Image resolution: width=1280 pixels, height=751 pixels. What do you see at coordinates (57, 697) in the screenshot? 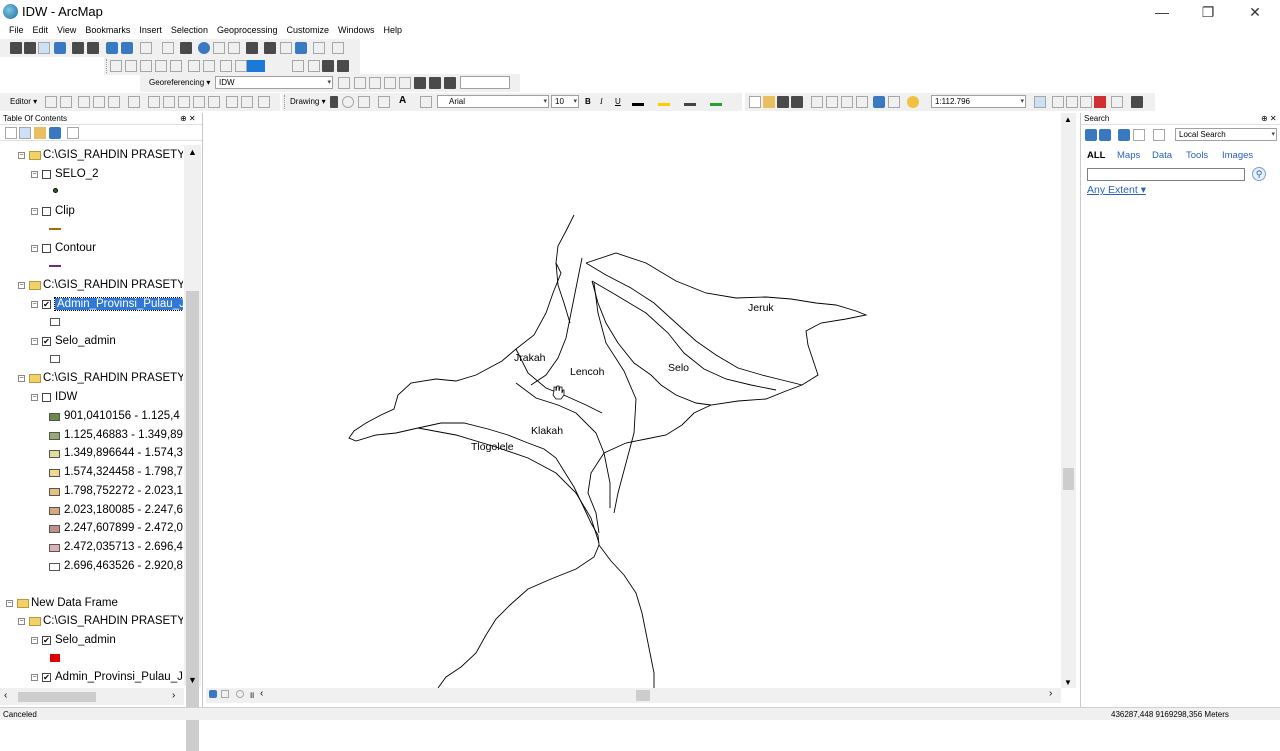
I see `toc-horizontal-scroll-thumb` at bounding box center [57, 697].